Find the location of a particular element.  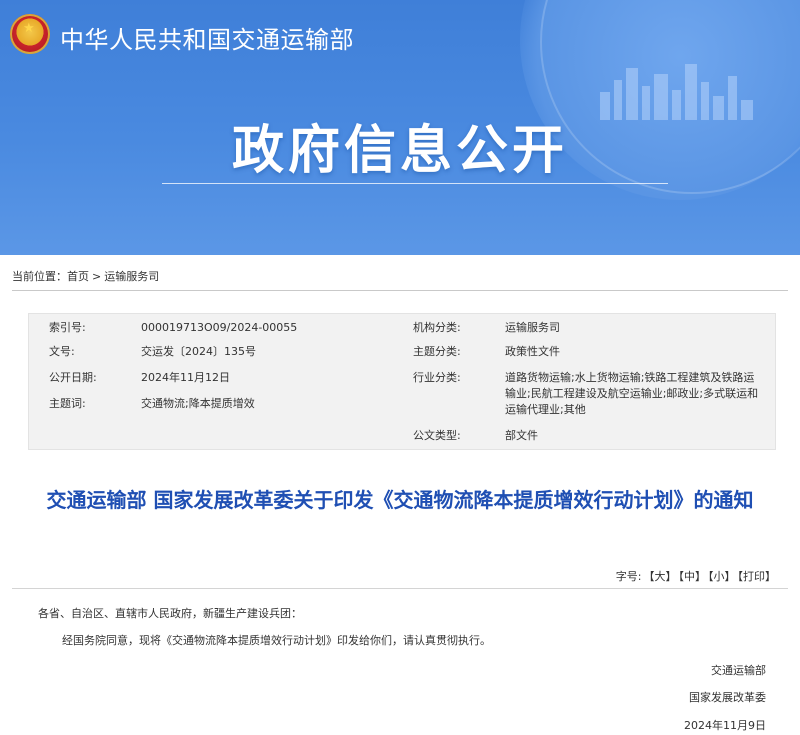

breadcrumb: 当前位置：首页 > 运输服务司 is located at coordinates (85, 276).